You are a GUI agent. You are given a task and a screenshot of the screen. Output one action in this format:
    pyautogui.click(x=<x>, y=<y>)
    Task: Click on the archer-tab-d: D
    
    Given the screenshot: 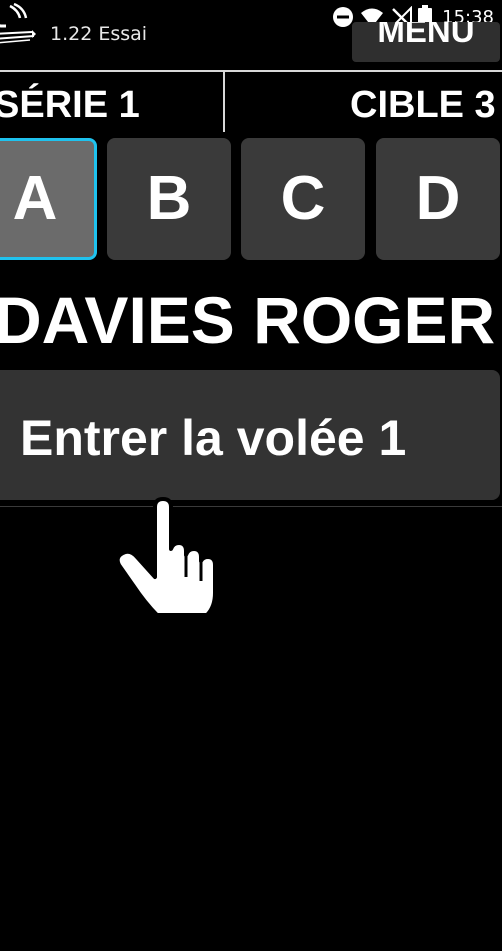 What is the action you would take?
    pyautogui.click(x=438, y=199)
    